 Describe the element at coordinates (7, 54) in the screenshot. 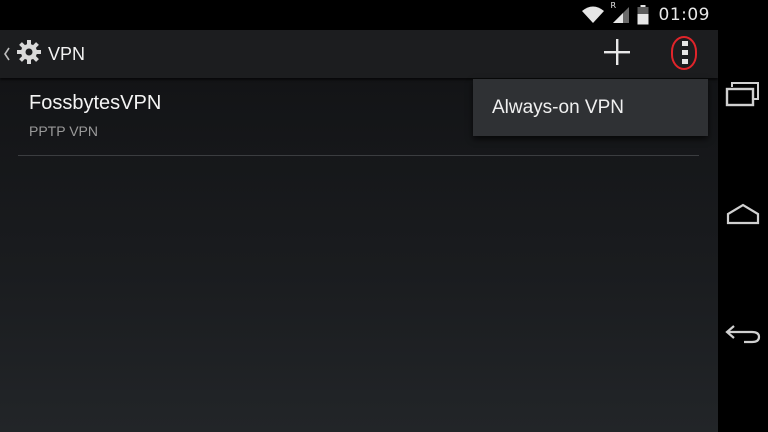

I see `back-caret-icon` at that location.